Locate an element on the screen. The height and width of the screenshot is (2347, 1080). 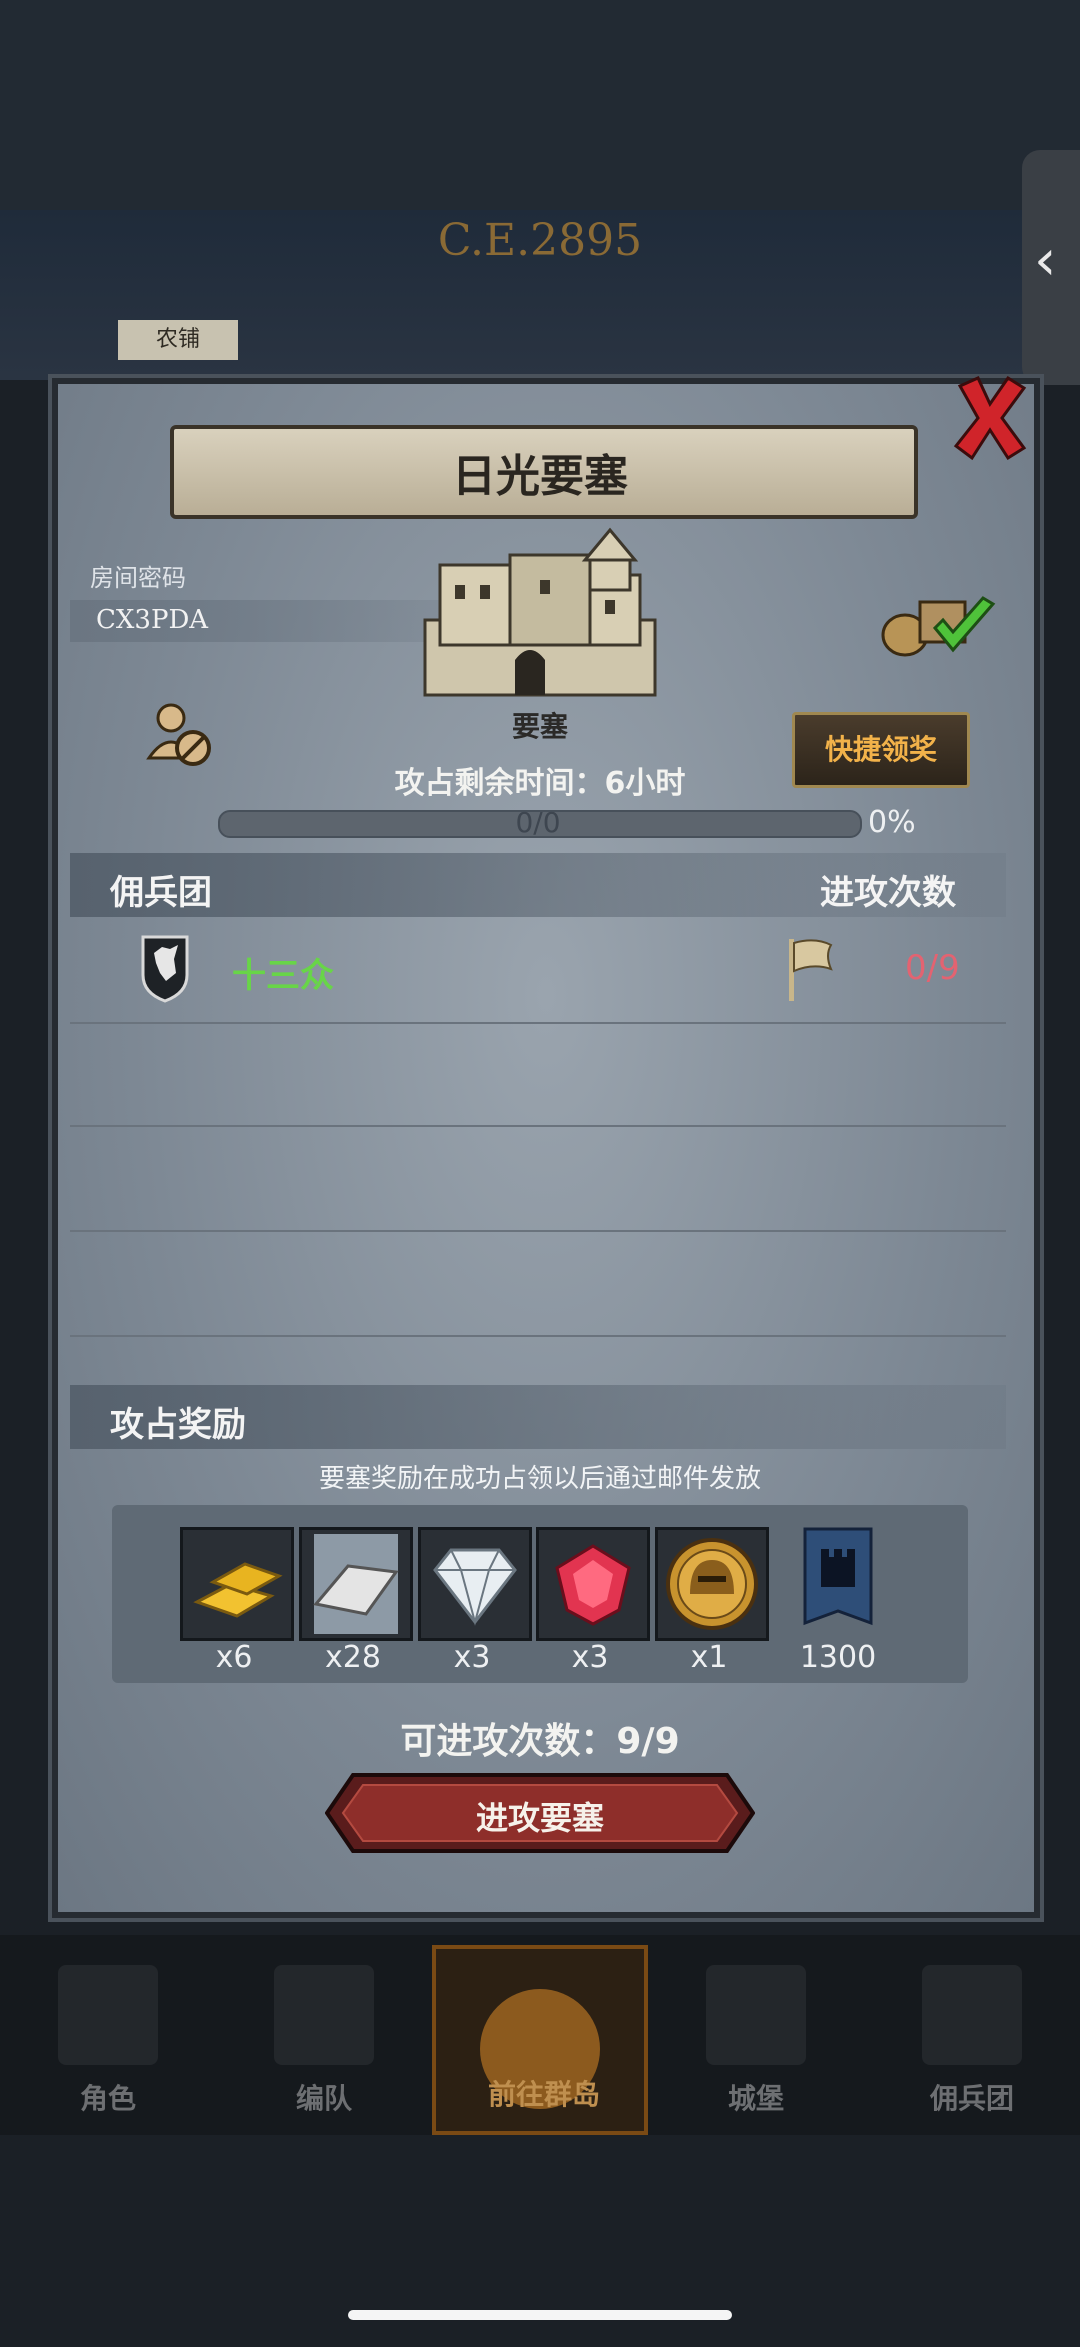
quick-claim-button: 快捷领奖 is located at coordinates (881, 750).